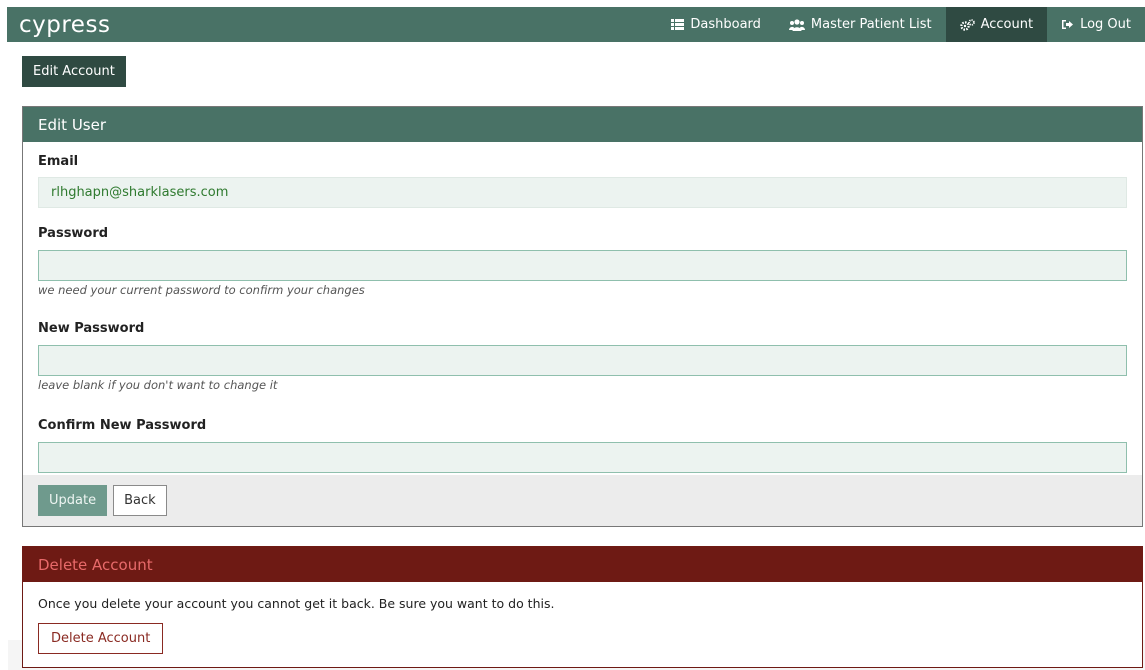  Describe the element at coordinates (91, 328) in the screenshot. I see `new-password-label: New Password` at that location.